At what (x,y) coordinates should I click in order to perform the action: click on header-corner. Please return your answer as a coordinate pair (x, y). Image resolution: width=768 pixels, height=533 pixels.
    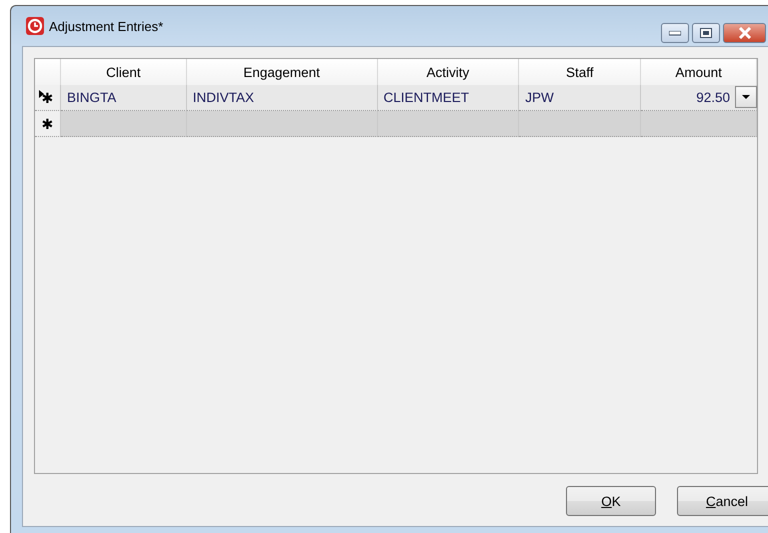
    Looking at the image, I should click on (48, 72).